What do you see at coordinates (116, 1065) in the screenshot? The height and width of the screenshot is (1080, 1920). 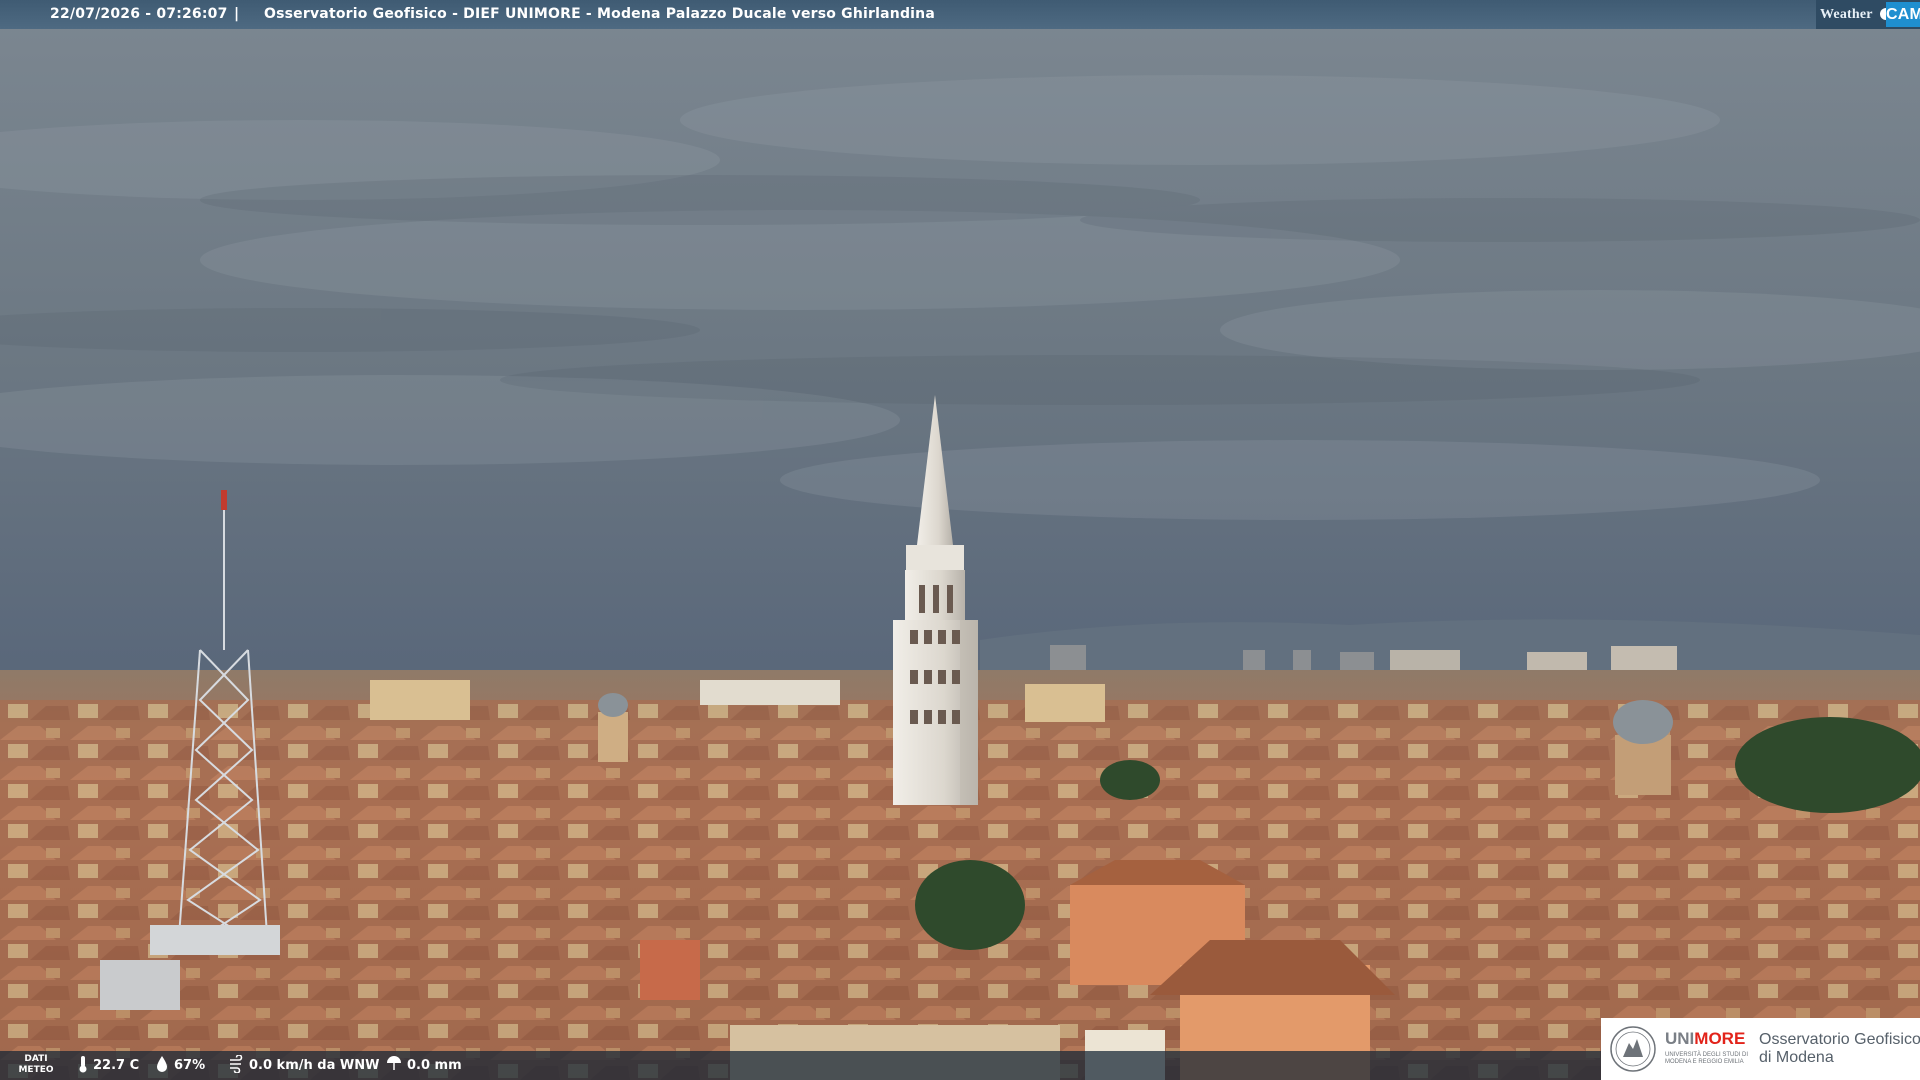 I see `temperature-value: 22.7 C` at bounding box center [116, 1065].